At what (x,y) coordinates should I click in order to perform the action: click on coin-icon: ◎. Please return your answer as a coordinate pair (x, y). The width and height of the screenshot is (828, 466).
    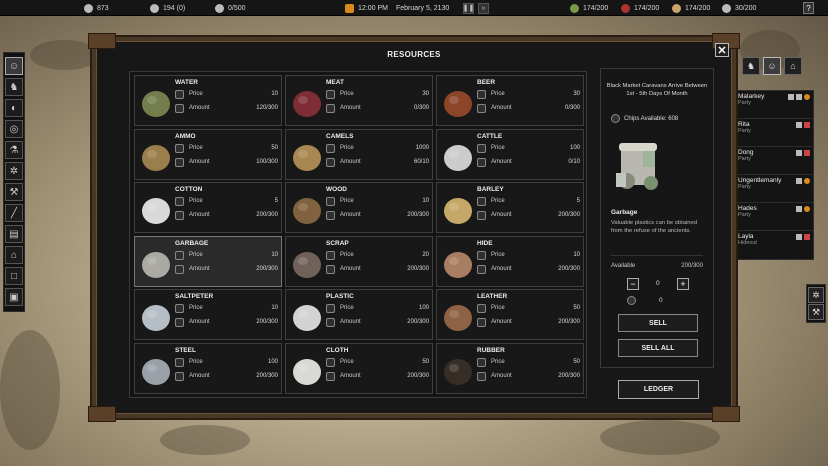
    Looking at the image, I should click on (14, 129).